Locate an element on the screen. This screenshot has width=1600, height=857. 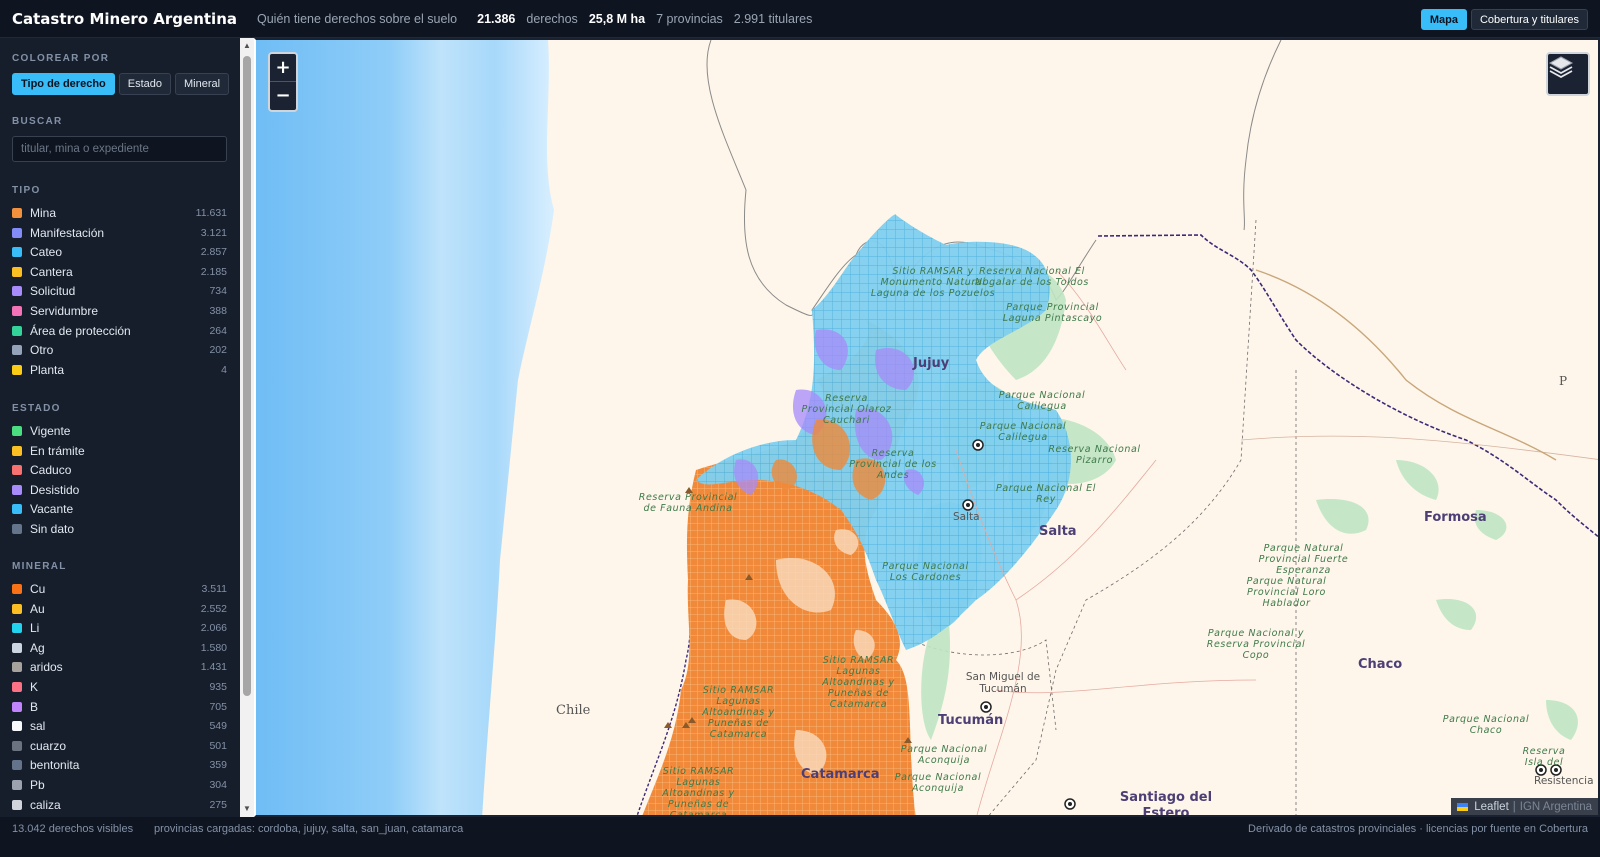
mineral-legend-title: MINERAL is located at coordinates (39, 566).